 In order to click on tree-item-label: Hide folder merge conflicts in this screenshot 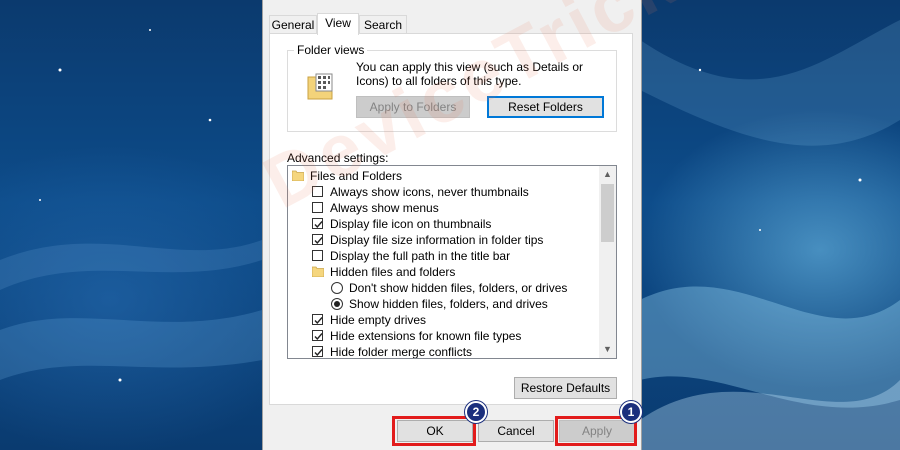, I will do `click(401, 352)`.